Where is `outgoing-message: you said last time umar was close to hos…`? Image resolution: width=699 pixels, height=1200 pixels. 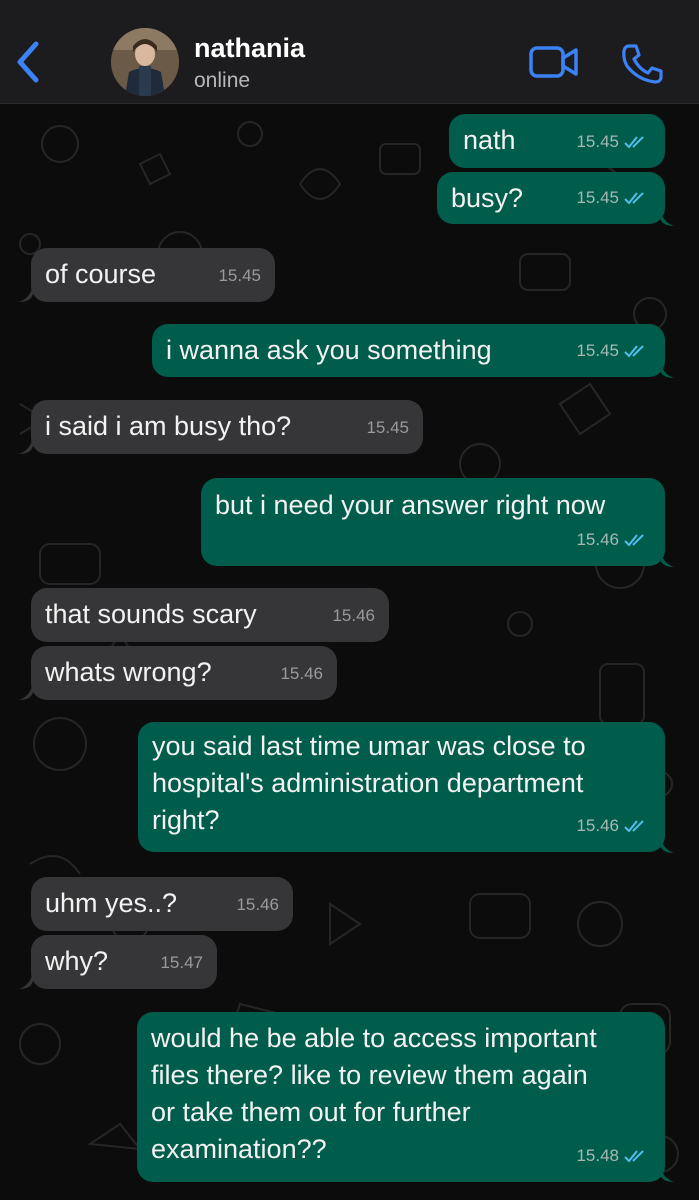 outgoing-message: you said last time umar was close to hos… is located at coordinates (401, 787).